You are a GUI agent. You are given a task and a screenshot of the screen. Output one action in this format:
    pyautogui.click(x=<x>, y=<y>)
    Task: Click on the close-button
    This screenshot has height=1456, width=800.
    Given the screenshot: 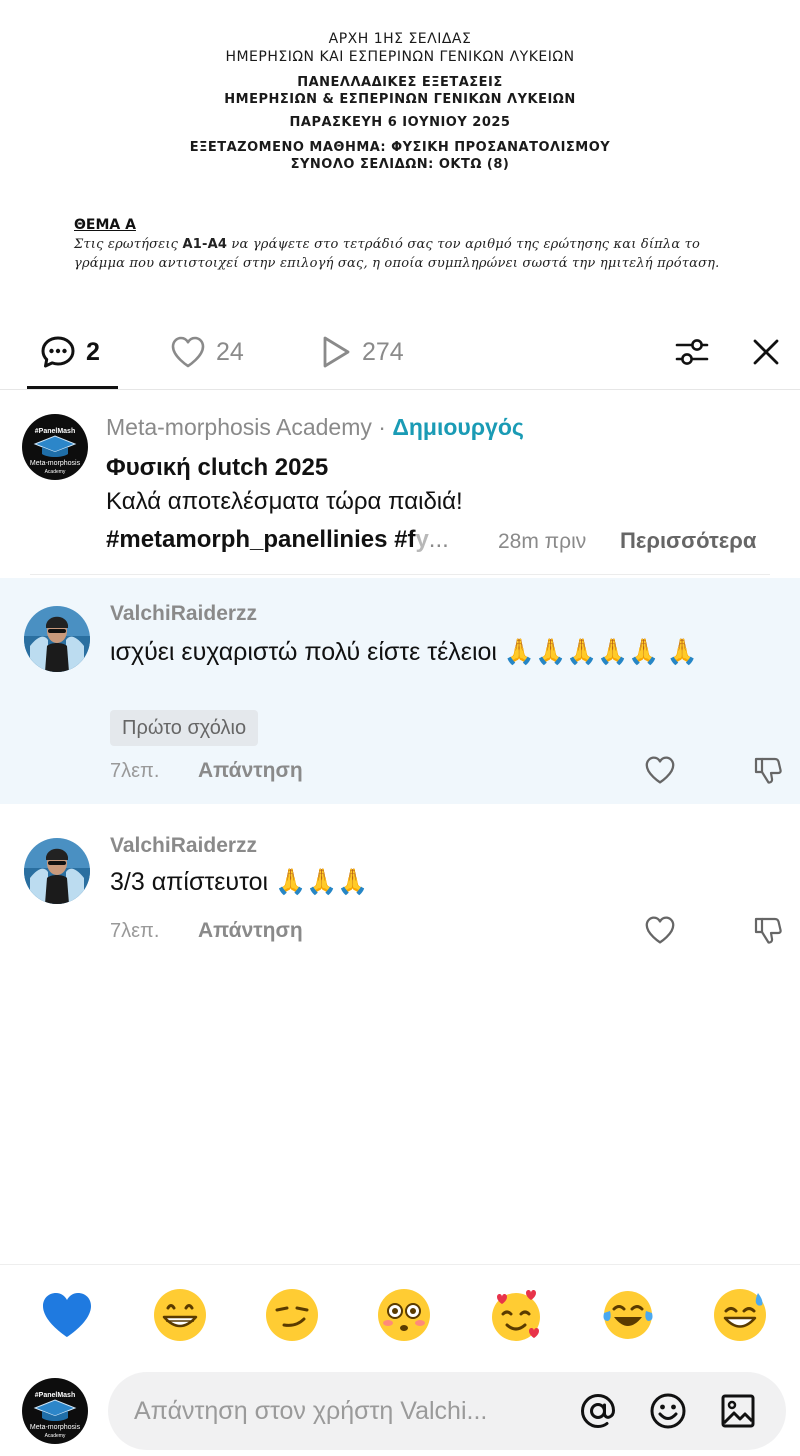 What is the action you would take?
    pyautogui.click(x=766, y=352)
    